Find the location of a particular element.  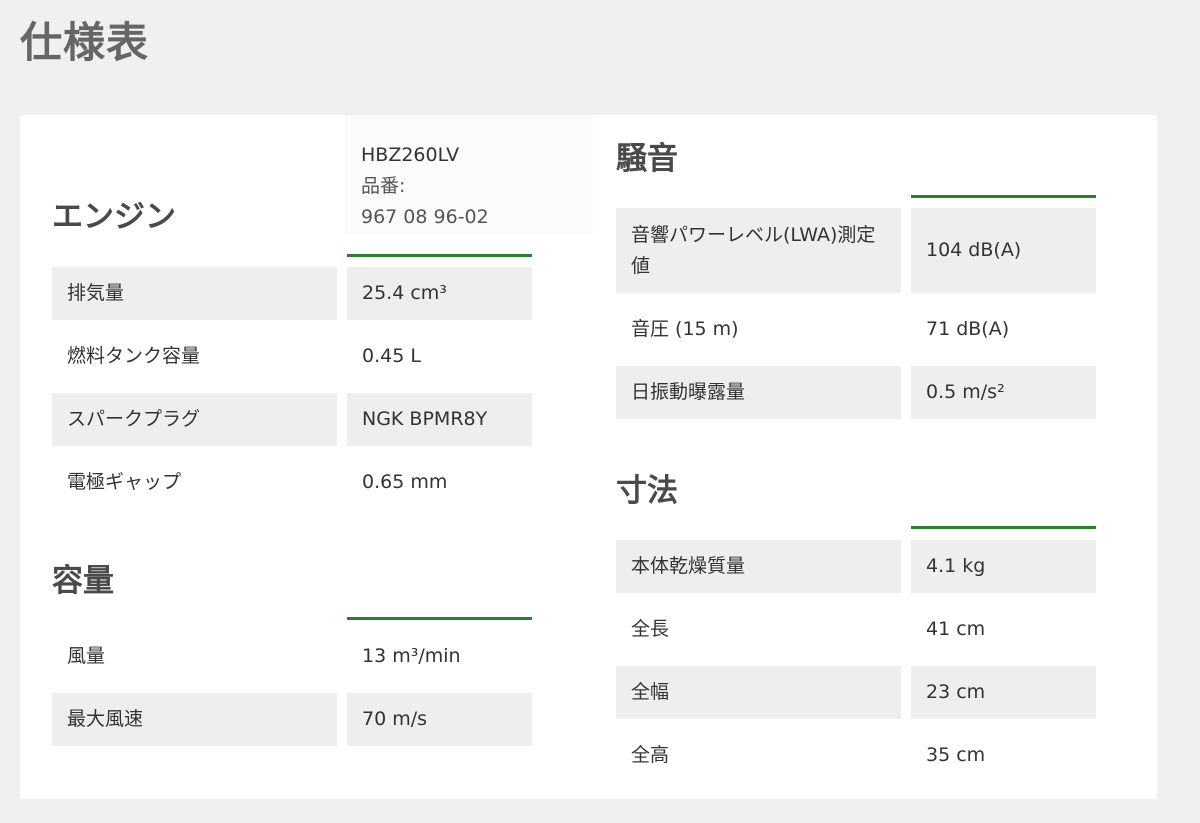

spec-value-electrode-gap: 0.65 mm is located at coordinates (405, 482).